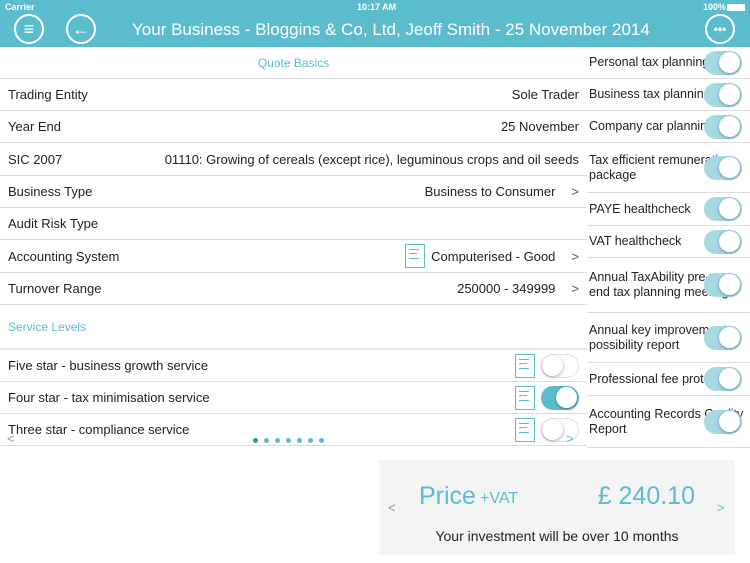  What do you see at coordinates (715, 7) in the screenshot?
I see `battery-label: 100%` at bounding box center [715, 7].